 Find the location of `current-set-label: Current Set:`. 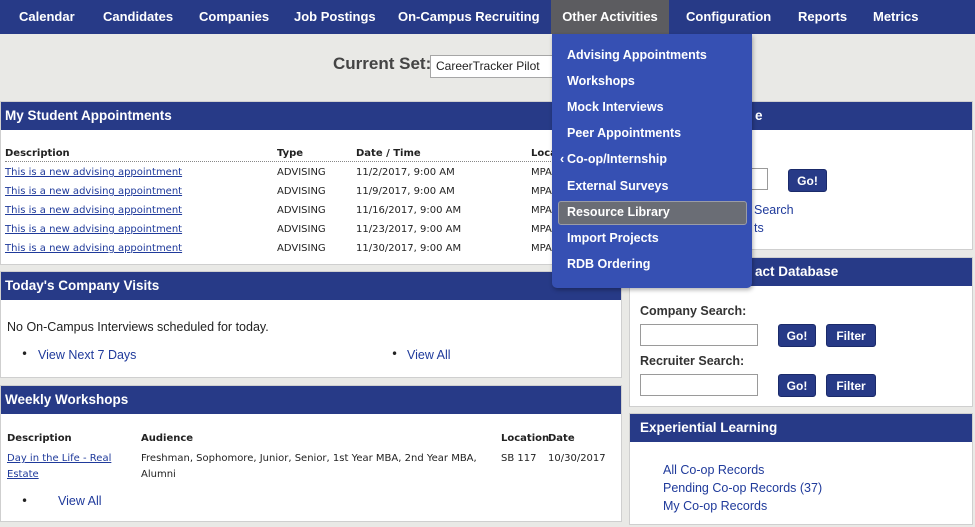

current-set-label: Current Set: is located at coordinates (382, 63).